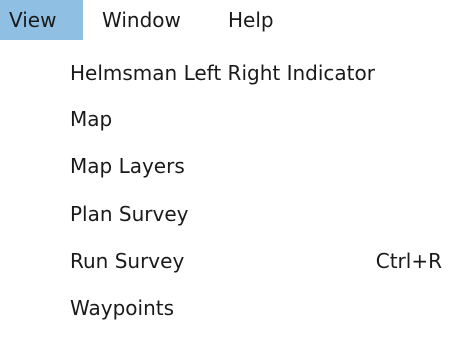 The height and width of the screenshot is (345, 450). Describe the element at coordinates (127, 166) in the screenshot. I see `menu-item-label: Map Layers` at that location.